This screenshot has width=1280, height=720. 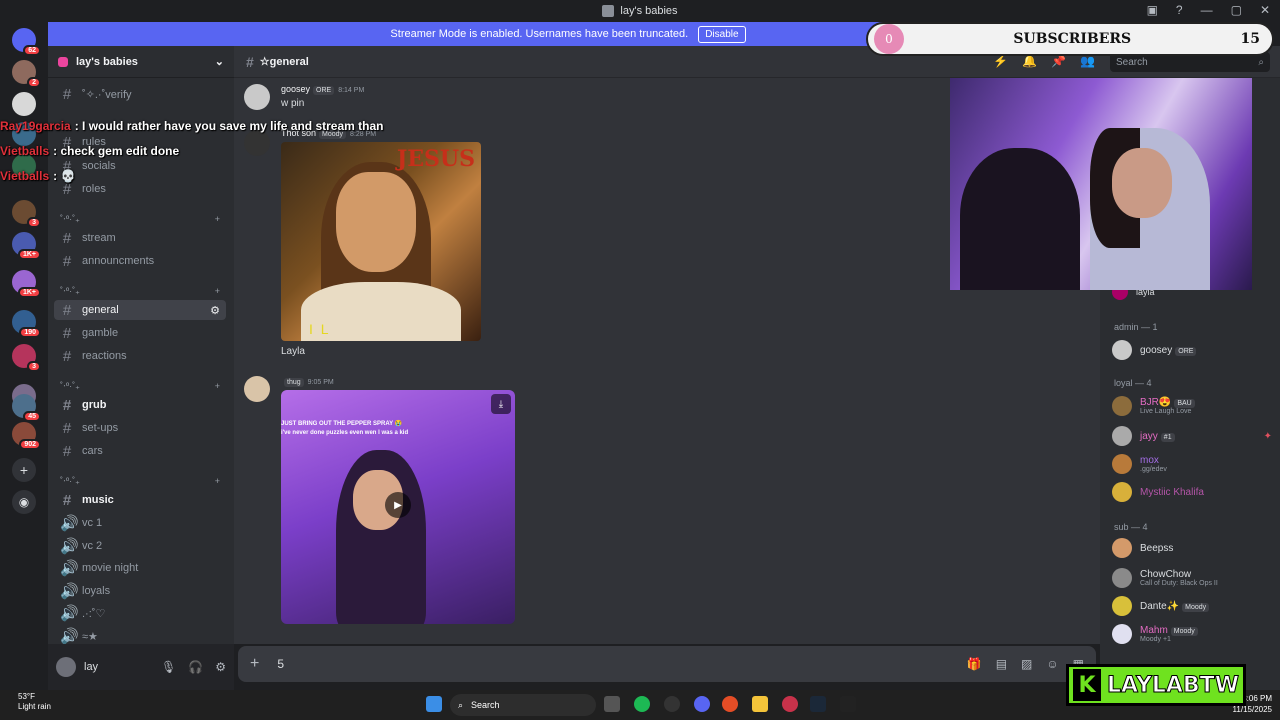 What do you see at coordinates (523, 705) in the screenshot?
I see `taskbar-search: ⌕ Search` at bounding box center [523, 705].